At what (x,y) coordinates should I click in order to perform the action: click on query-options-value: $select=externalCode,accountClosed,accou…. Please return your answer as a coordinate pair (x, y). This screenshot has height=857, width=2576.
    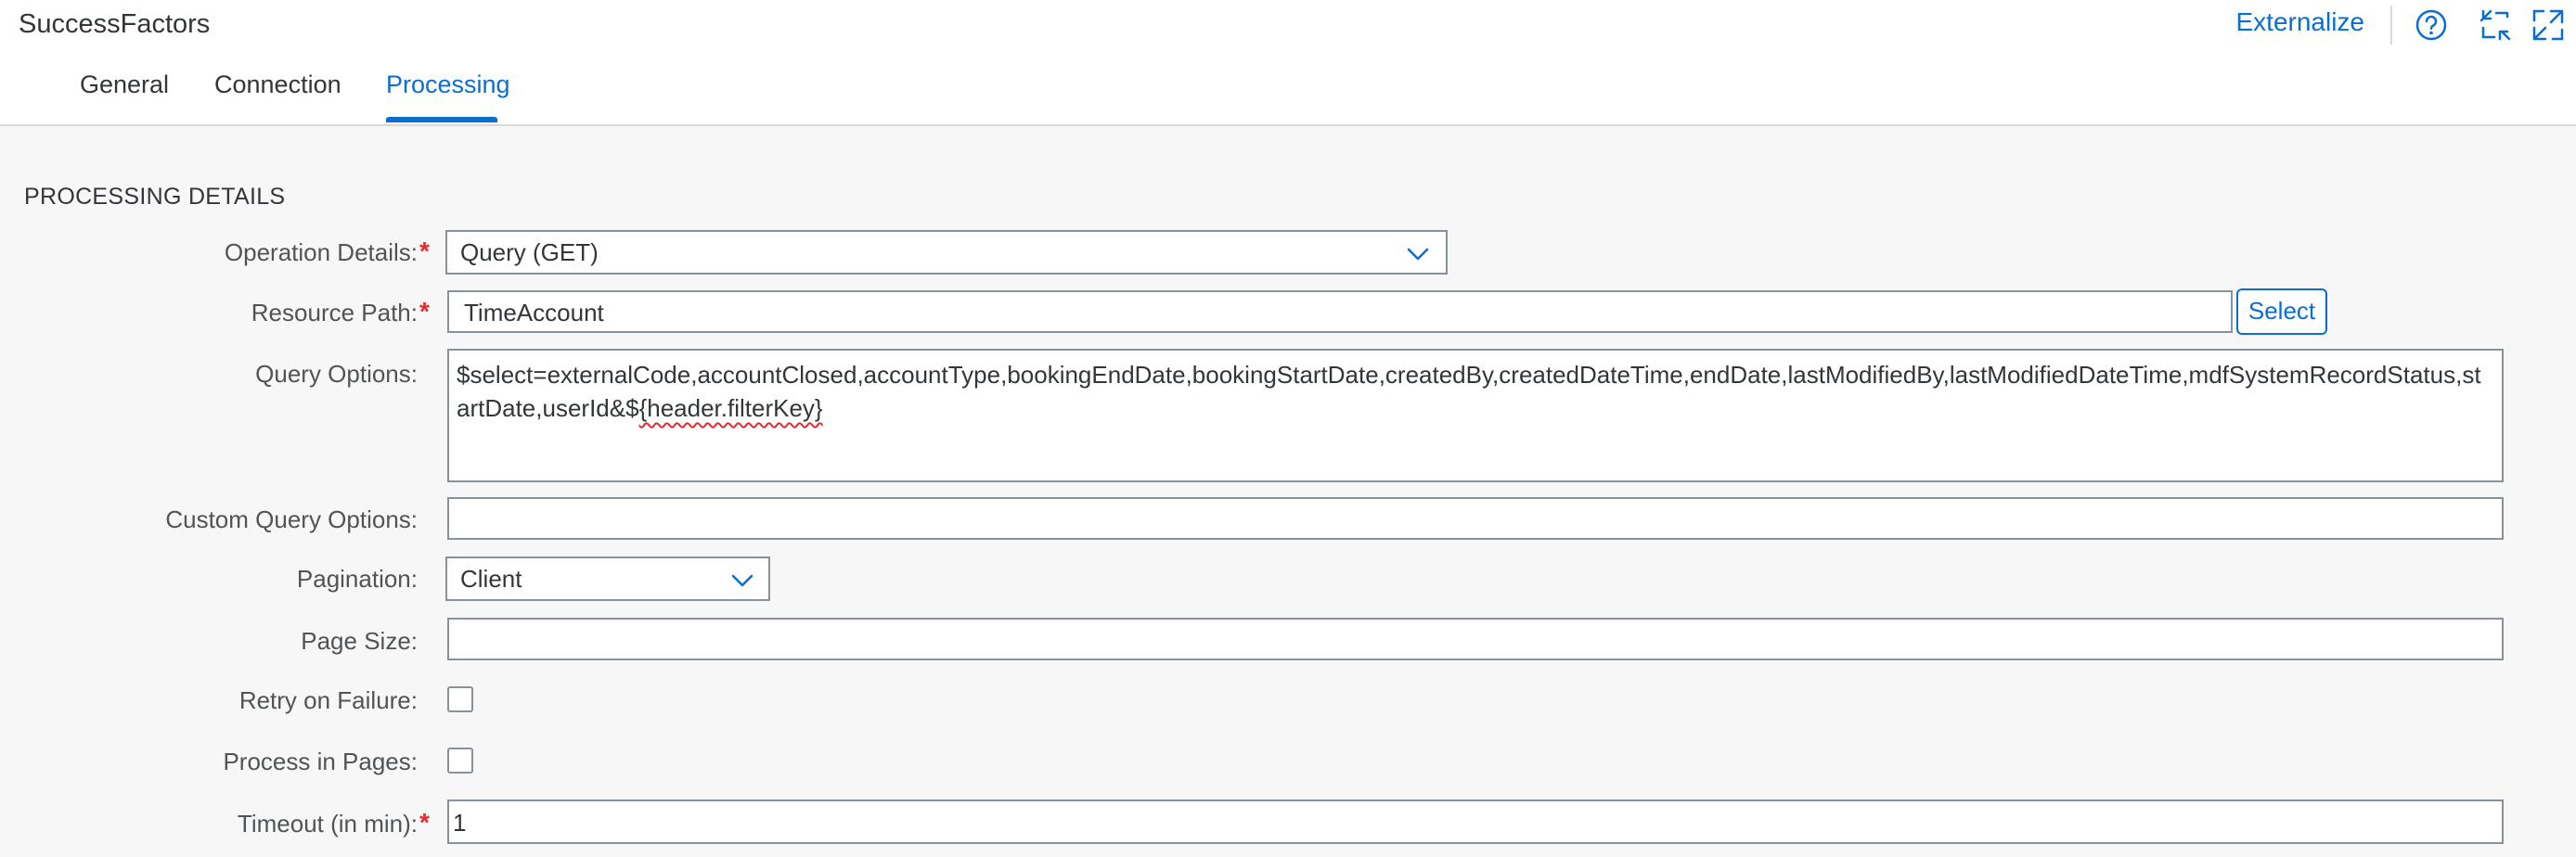
    Looking at the image, I should click on (1469, 391).